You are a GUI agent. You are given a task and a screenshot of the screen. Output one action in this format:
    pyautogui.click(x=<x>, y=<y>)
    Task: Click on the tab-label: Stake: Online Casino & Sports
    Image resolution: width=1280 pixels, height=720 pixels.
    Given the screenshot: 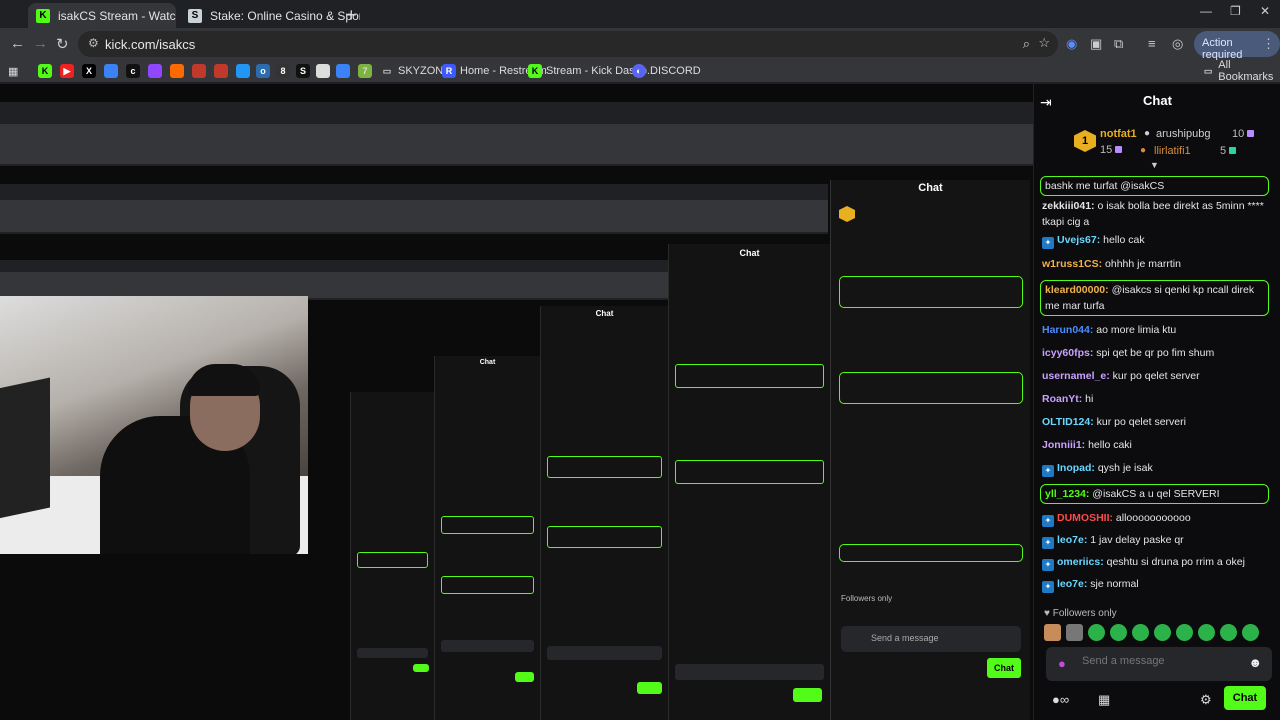 What is the action you would take?
    pyautogui.click(x=285, y=15)
    